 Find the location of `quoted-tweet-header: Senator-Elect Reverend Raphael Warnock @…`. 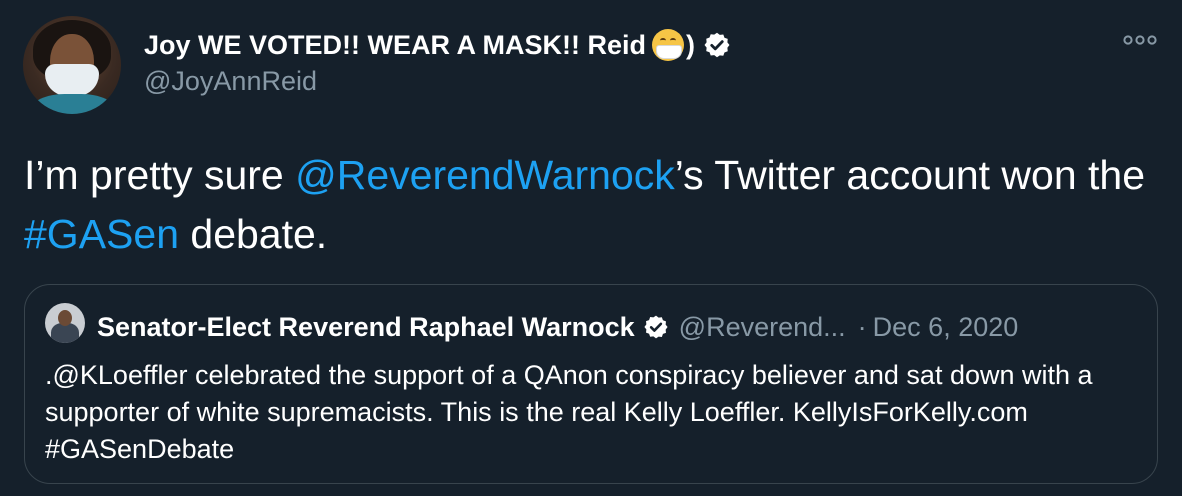

quoted-tweet-header: Senator-Elect Reverend Raphael Warnock @… is located at coordinates (557, 327).